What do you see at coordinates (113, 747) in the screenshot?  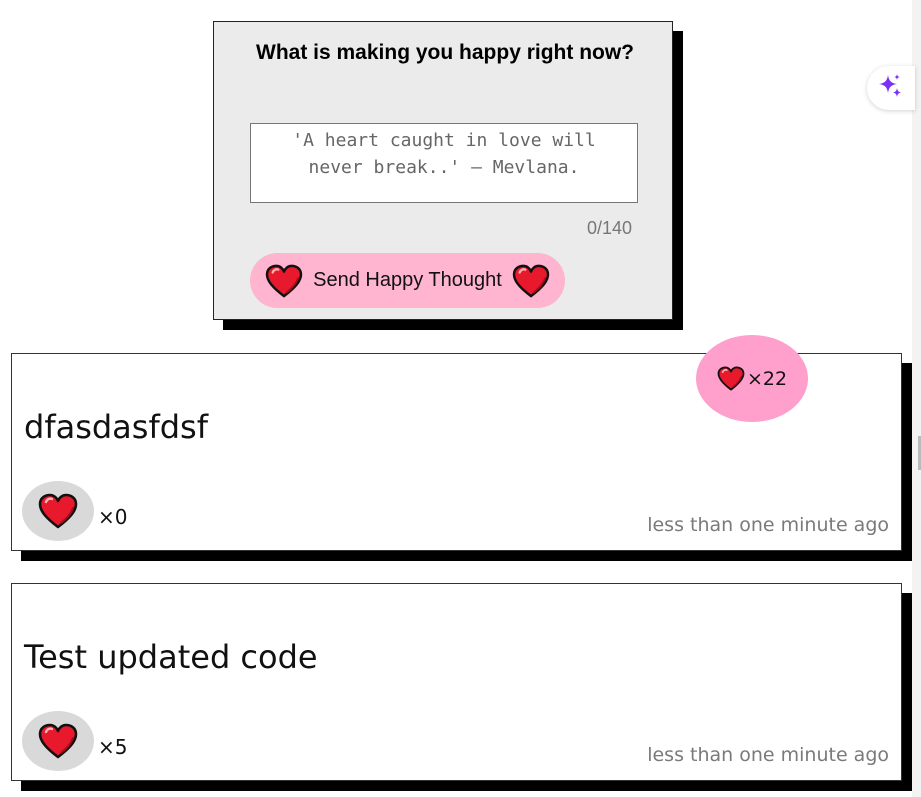 I see `like-count: ×5` at bounding box center [113, 747].